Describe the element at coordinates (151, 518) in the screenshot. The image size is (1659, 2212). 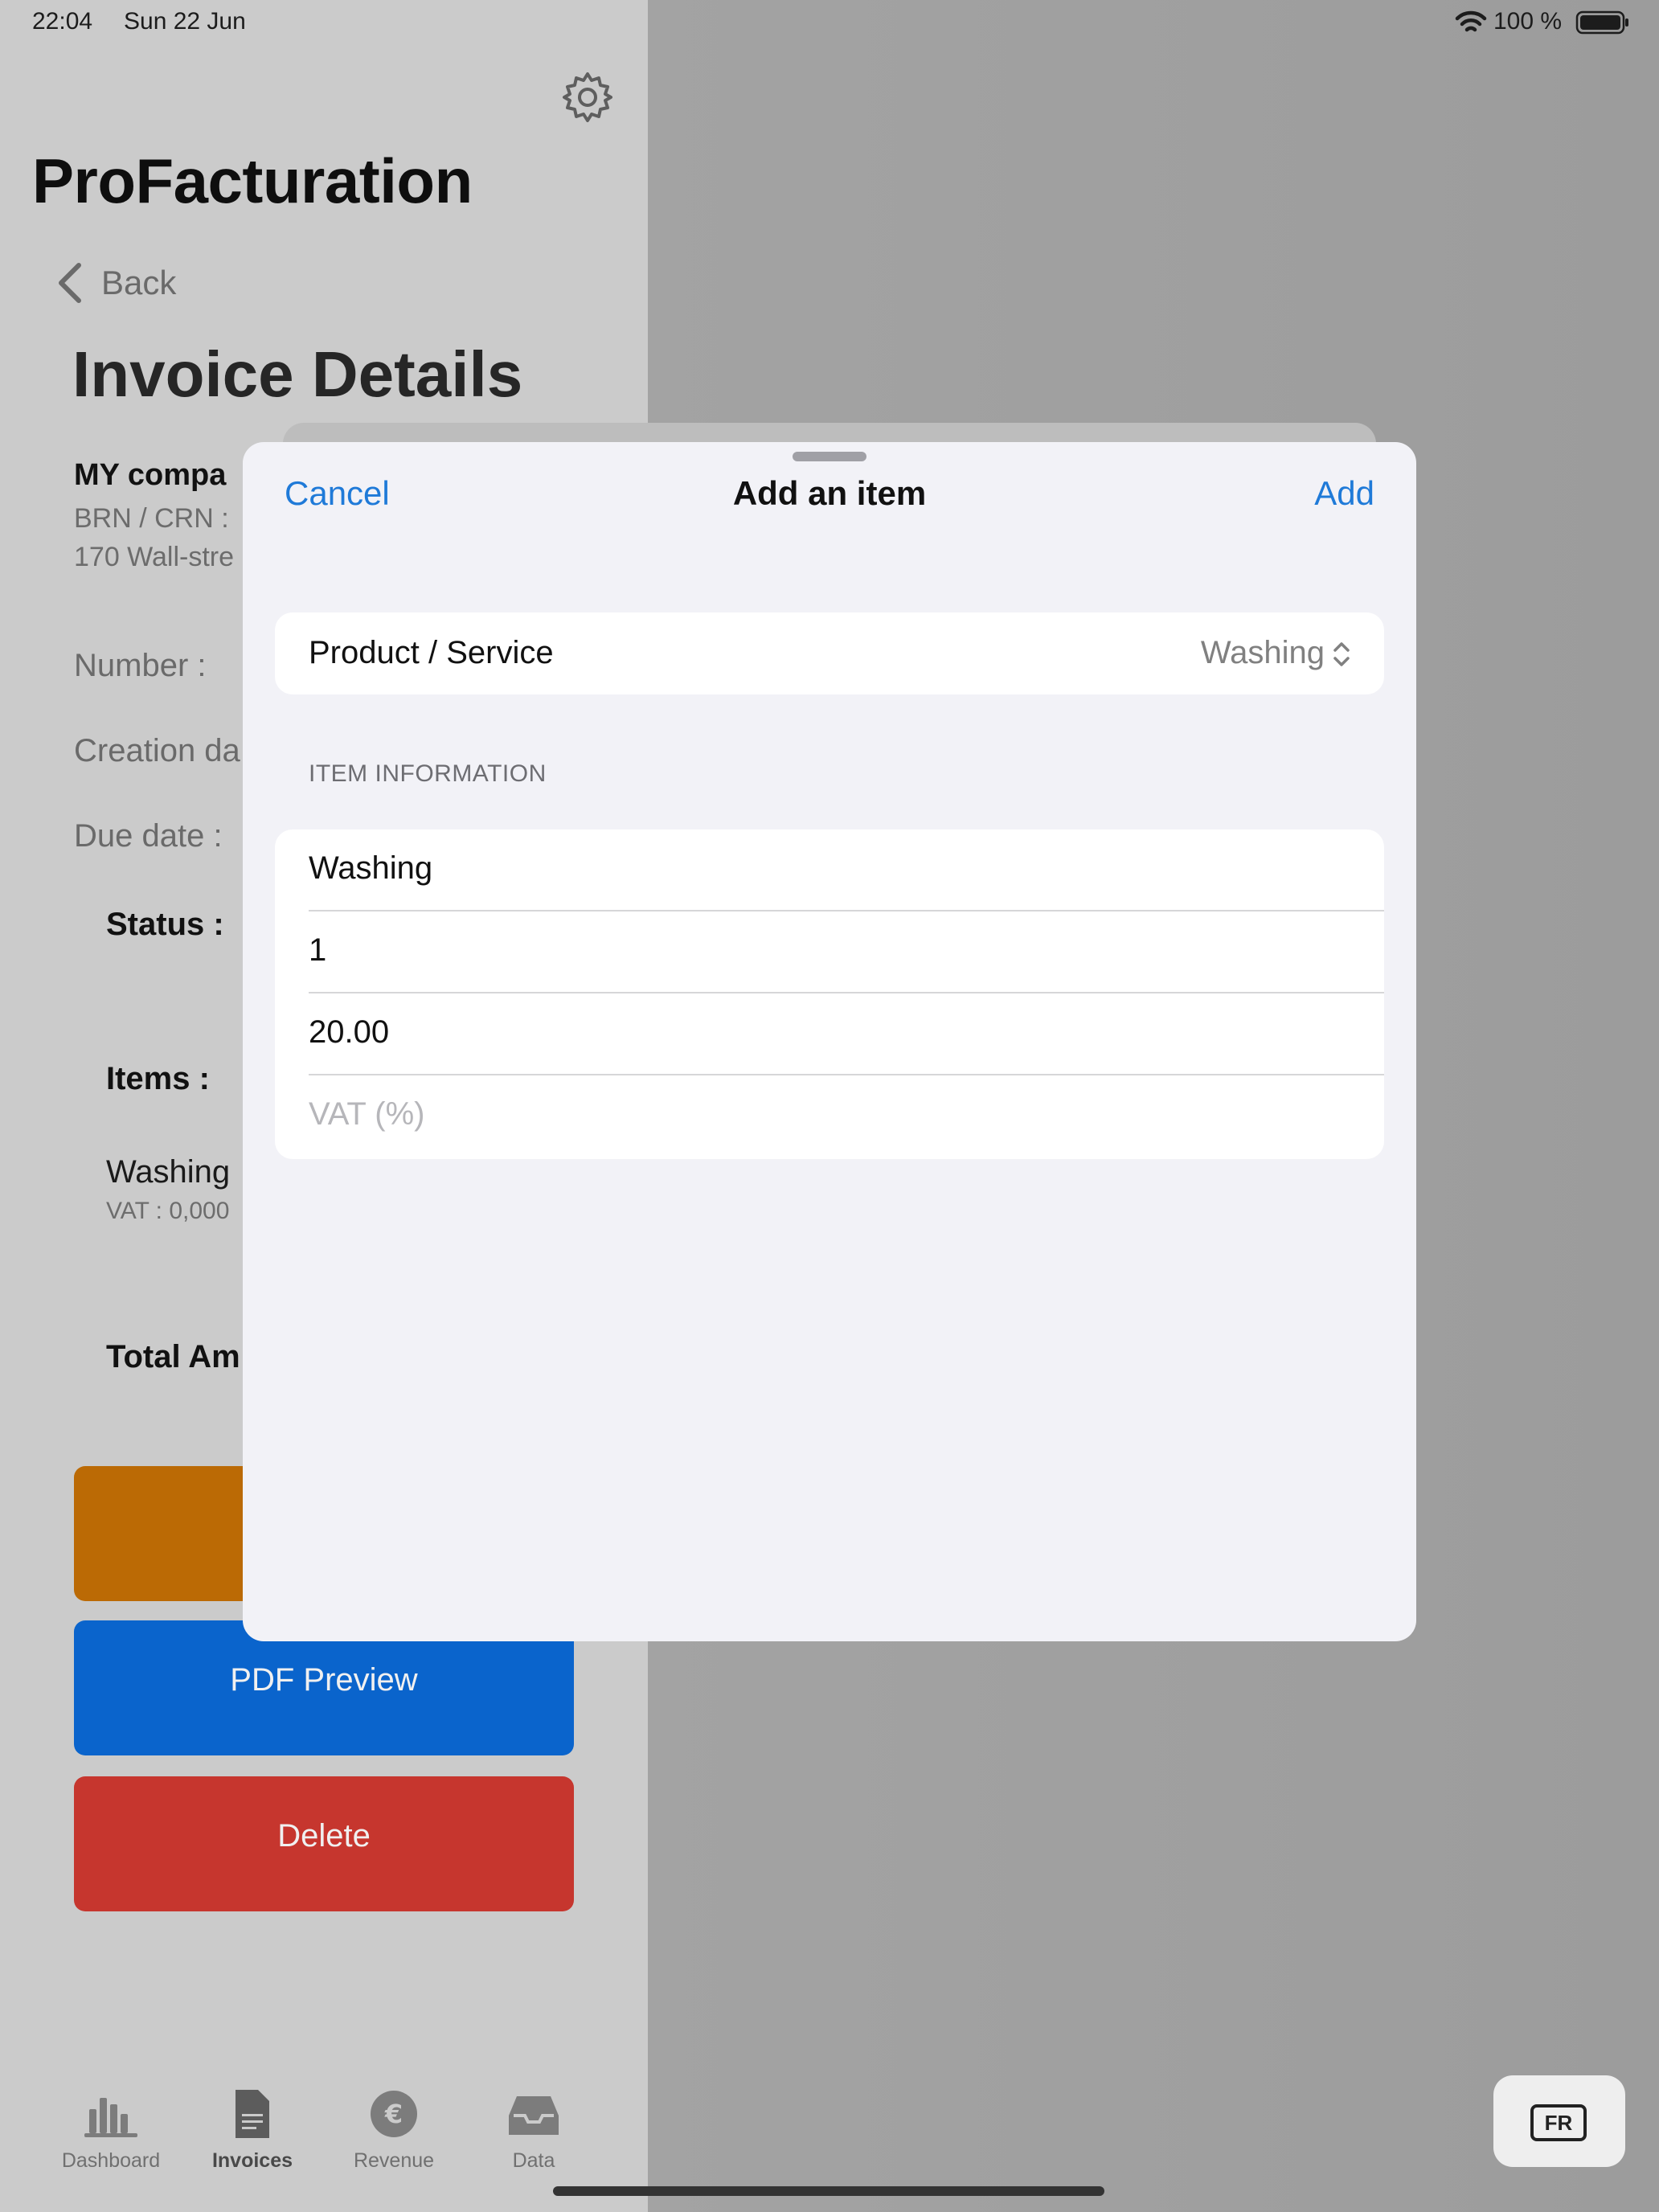
I see `company-brn: BRN / CRN :` at that location.